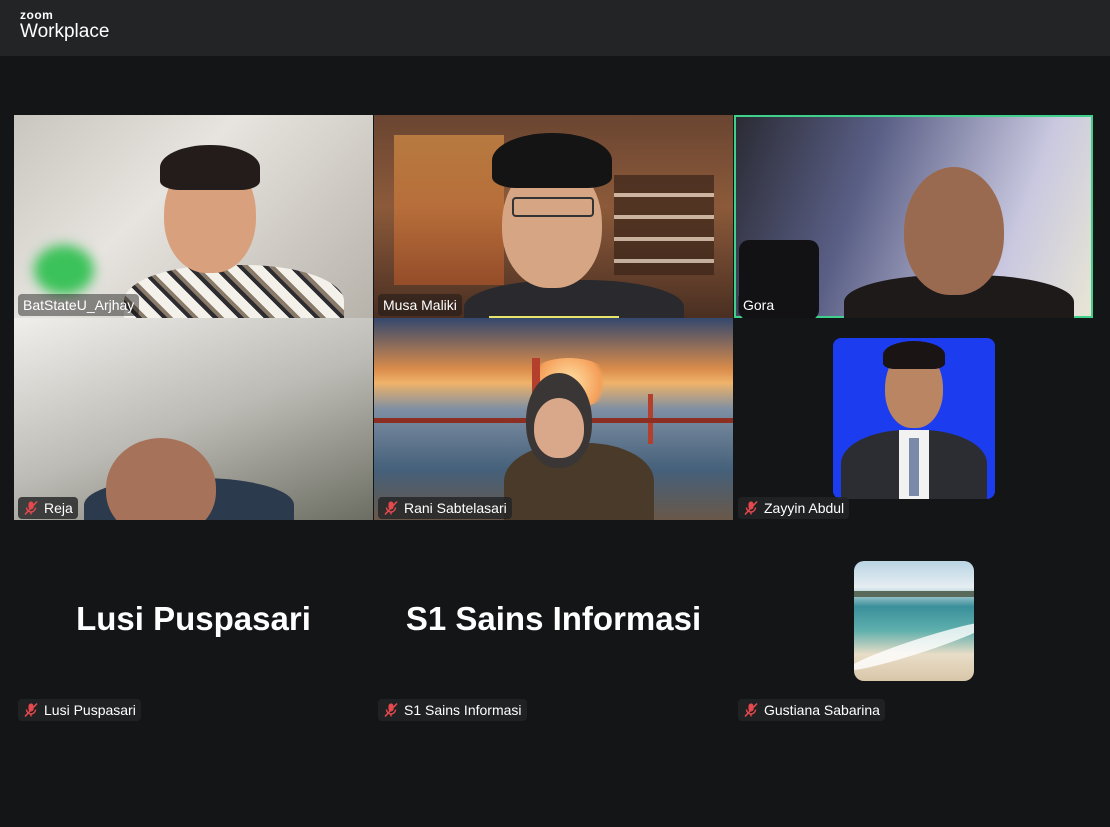 Image resolution: width=1110 pixels, height=827 pixels. What do you see at coordinates (455, 508) in the screenshot?
I see `participant-name: Rani Sabtelasari` at bounding box center [455, 508].